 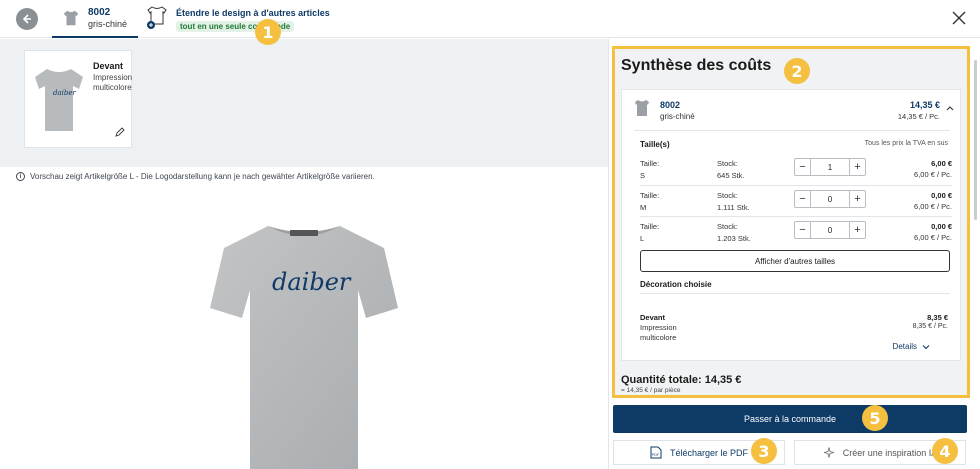 What do you see at coordinates (696, 65) in the screenshot?
I see `summary-title: Synthèse des coûts` at bounding box center [696, 65].